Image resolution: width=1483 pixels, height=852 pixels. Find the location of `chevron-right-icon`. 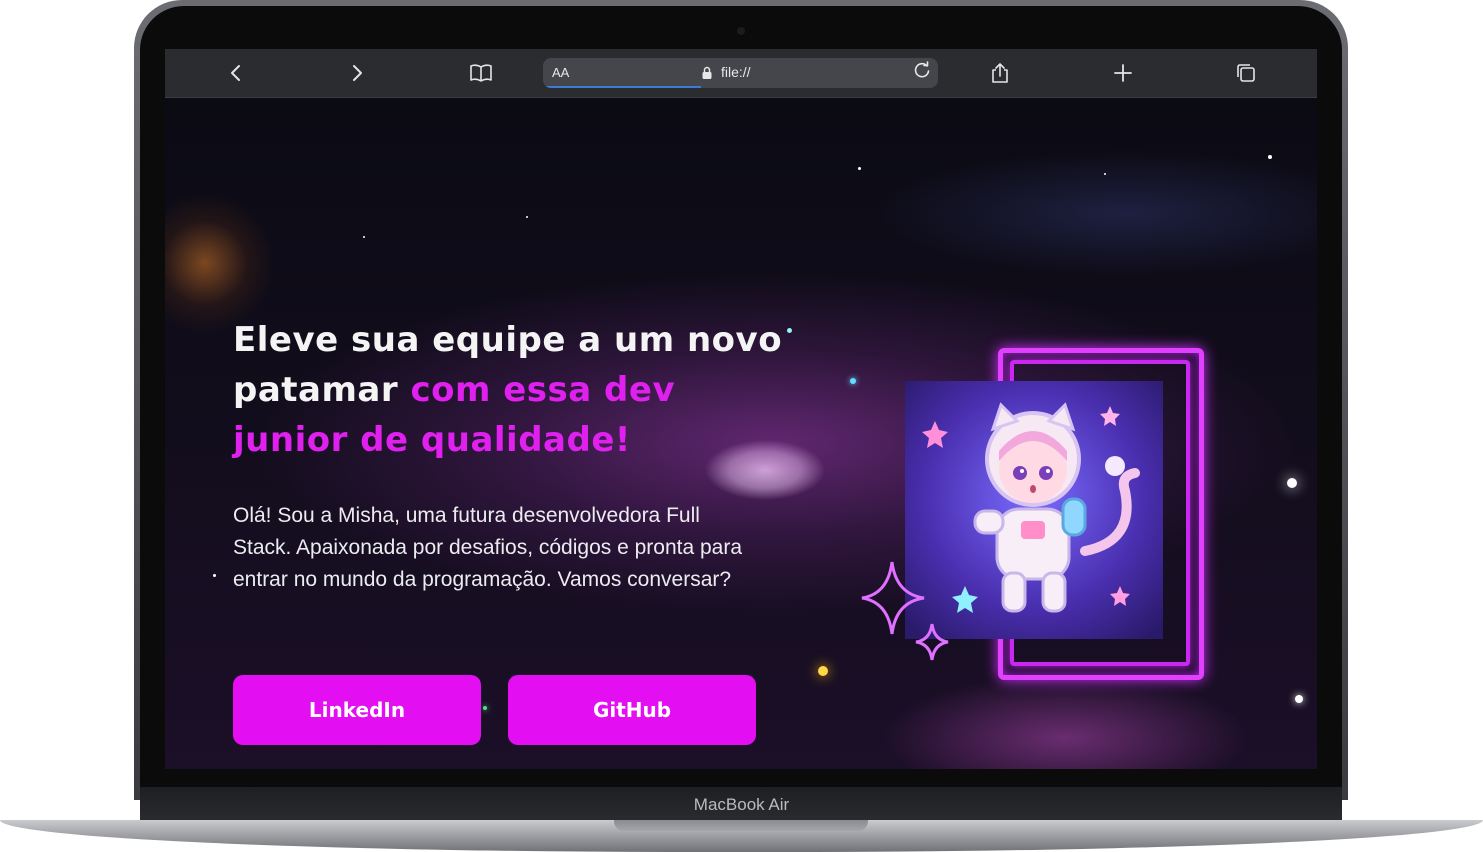

chevron-right-icon is located at coordinates (357, 73).